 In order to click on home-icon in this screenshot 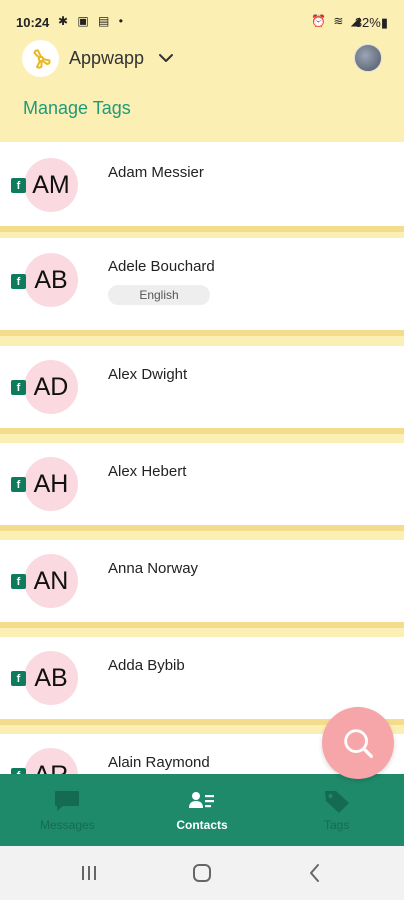, I will do `click(202, 873)`.